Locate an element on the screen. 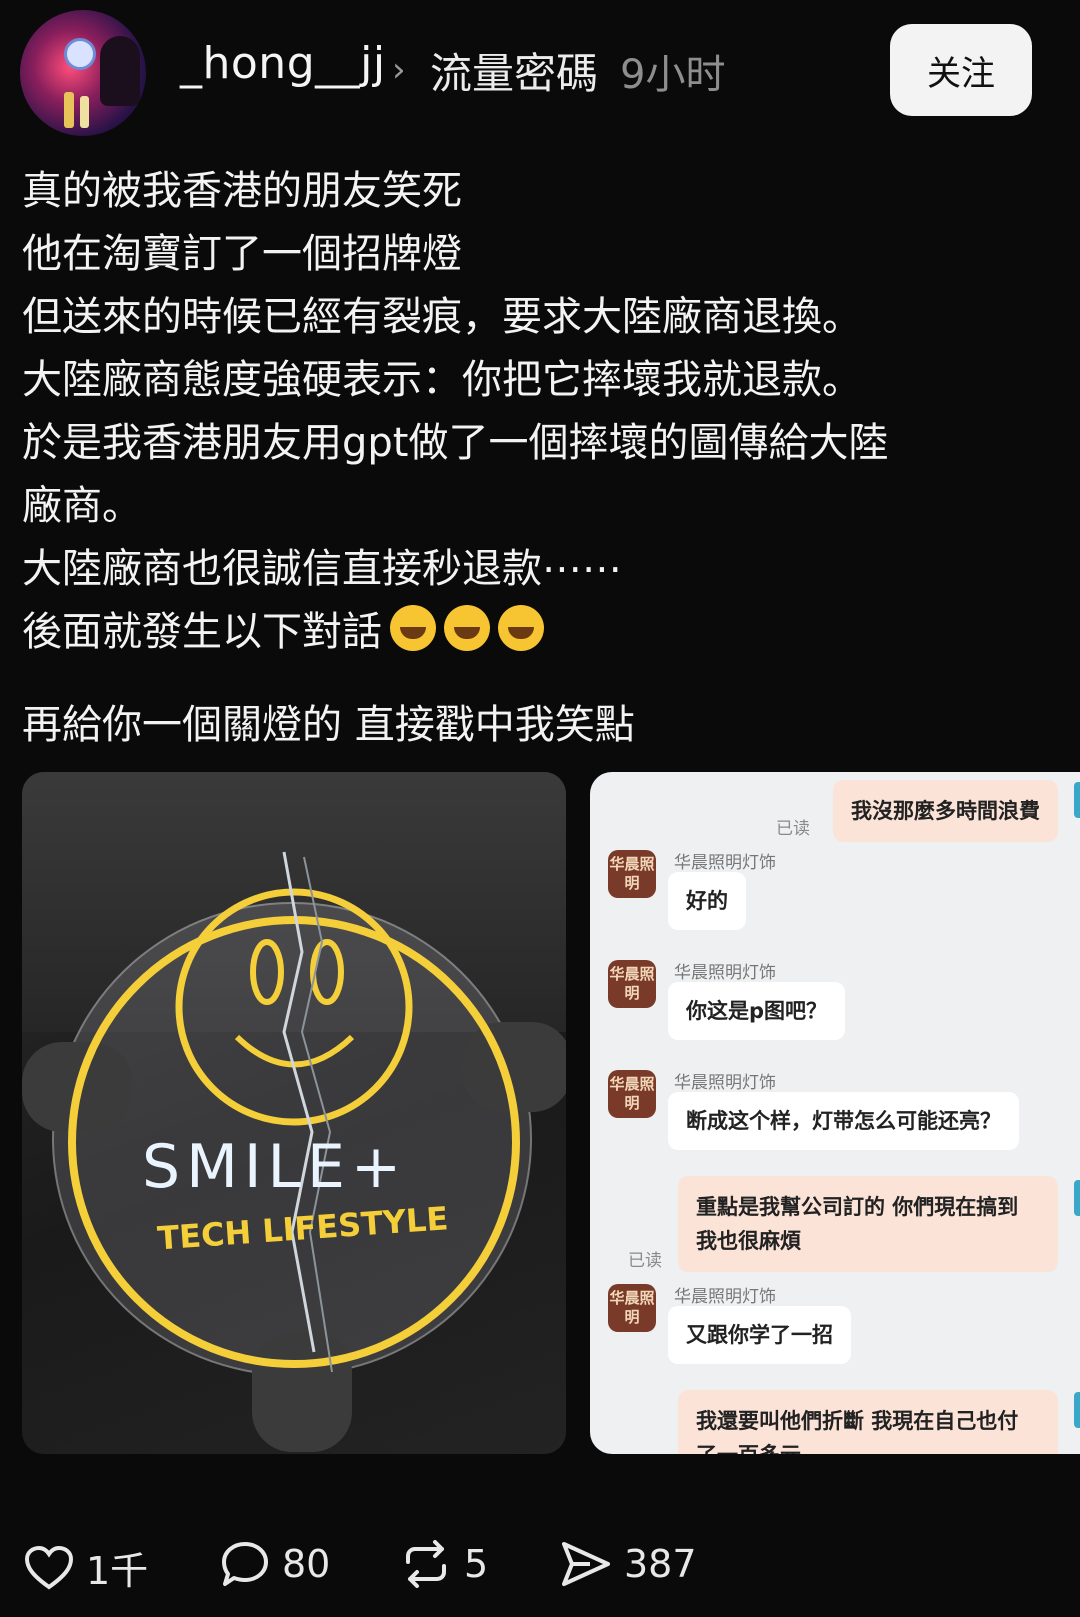 The width and height of the screenshot is (1080, 1617). post-second-paragraph: 再給你一個關燈的 直接戳中我笑點 is located at coordinates (328, 725).